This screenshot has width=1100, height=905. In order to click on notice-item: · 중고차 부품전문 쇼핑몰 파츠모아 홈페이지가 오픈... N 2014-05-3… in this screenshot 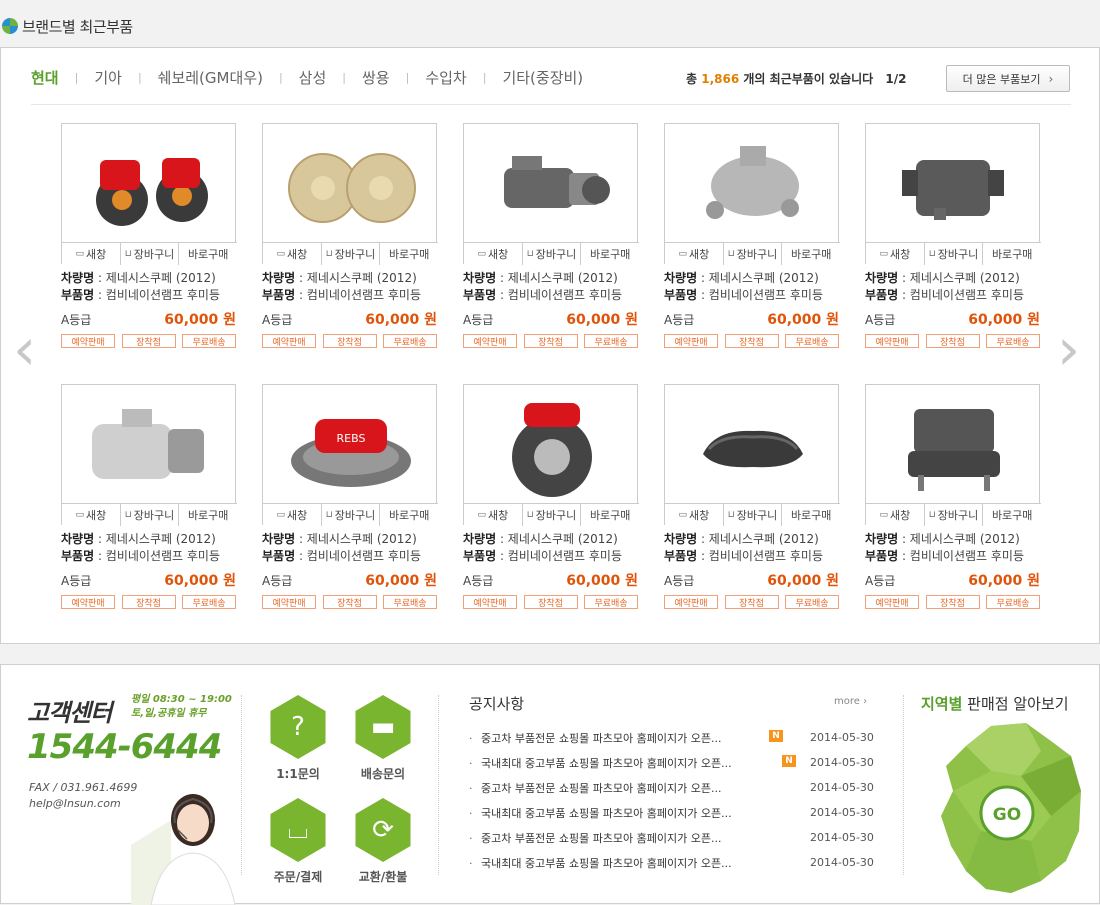, I will do `click(674, 739)`.